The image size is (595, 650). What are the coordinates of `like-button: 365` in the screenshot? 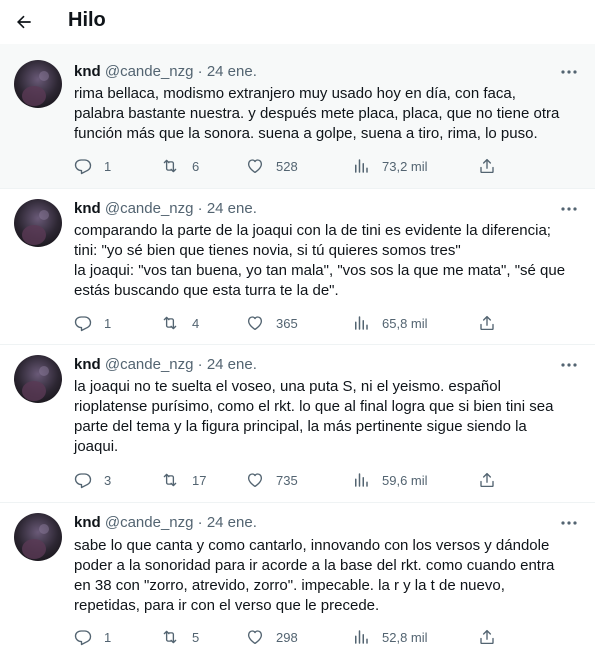 It's located at (272, 323).